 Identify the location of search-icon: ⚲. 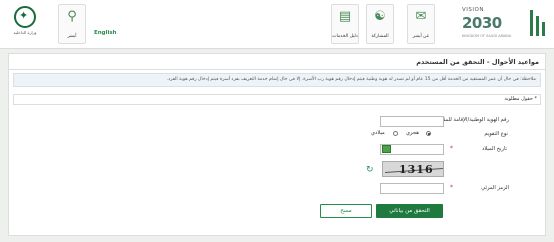
(72, 16).